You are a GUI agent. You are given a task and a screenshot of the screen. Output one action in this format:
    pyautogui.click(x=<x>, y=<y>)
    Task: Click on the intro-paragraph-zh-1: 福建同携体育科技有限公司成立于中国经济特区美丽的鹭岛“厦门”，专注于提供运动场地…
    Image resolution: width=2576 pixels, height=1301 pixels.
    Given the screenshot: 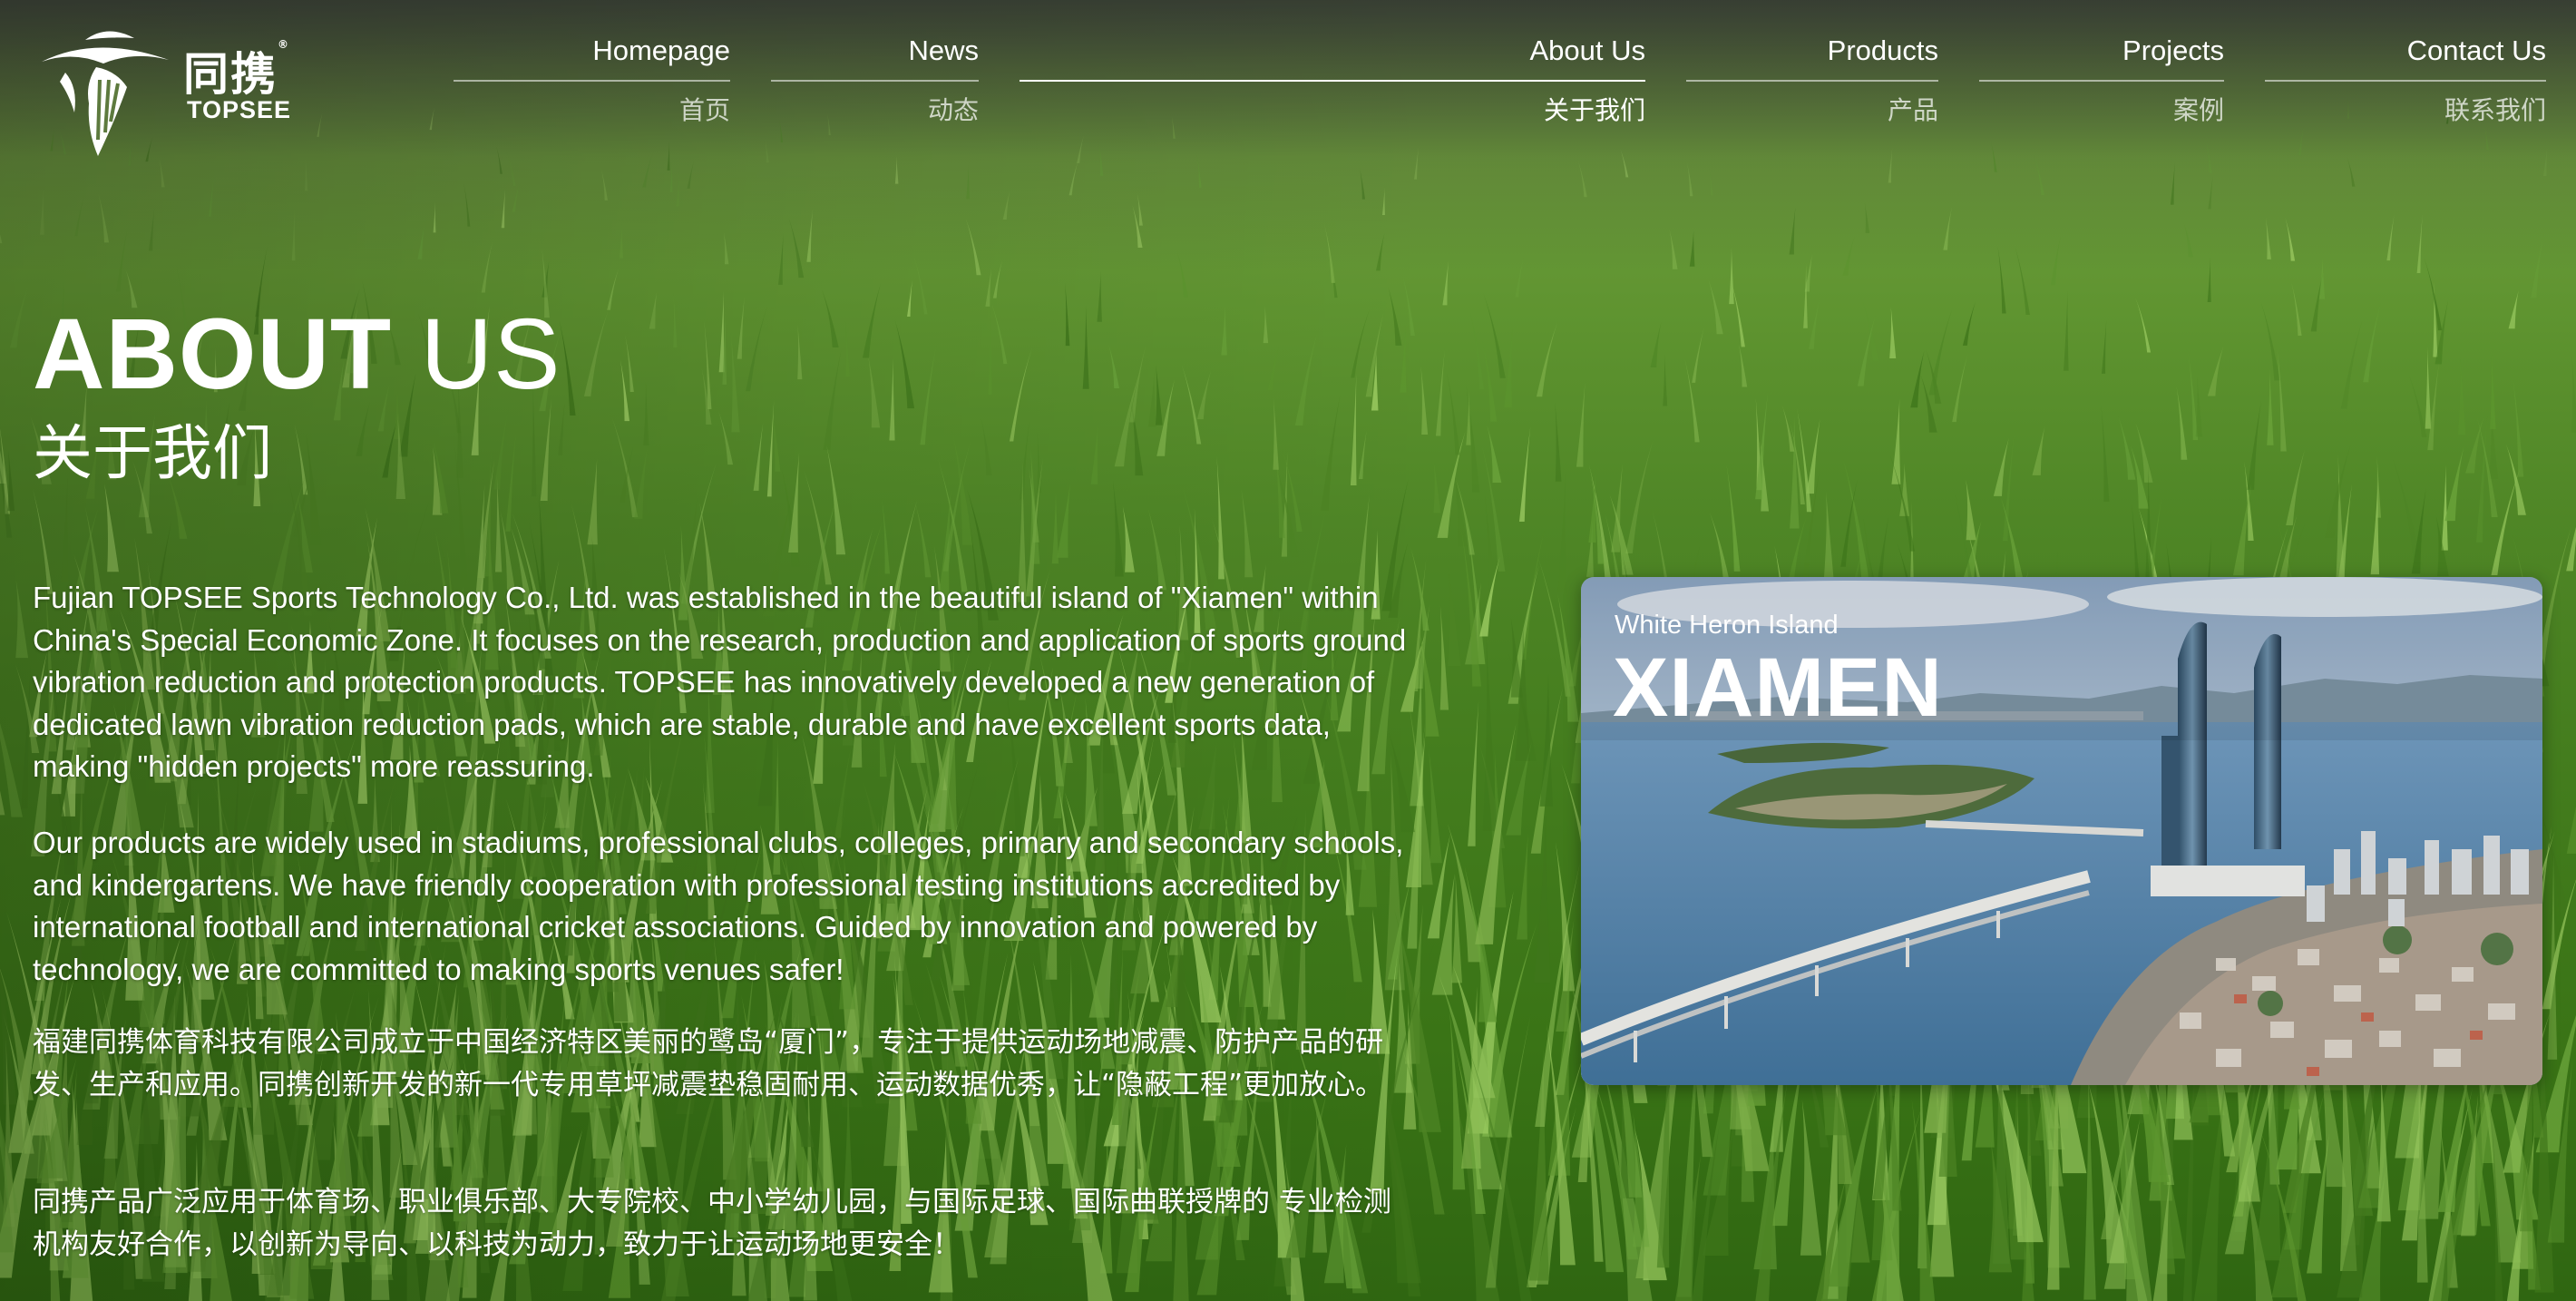 What is the action you would take?
    pyautogui.click(x=708, y=1063)
    